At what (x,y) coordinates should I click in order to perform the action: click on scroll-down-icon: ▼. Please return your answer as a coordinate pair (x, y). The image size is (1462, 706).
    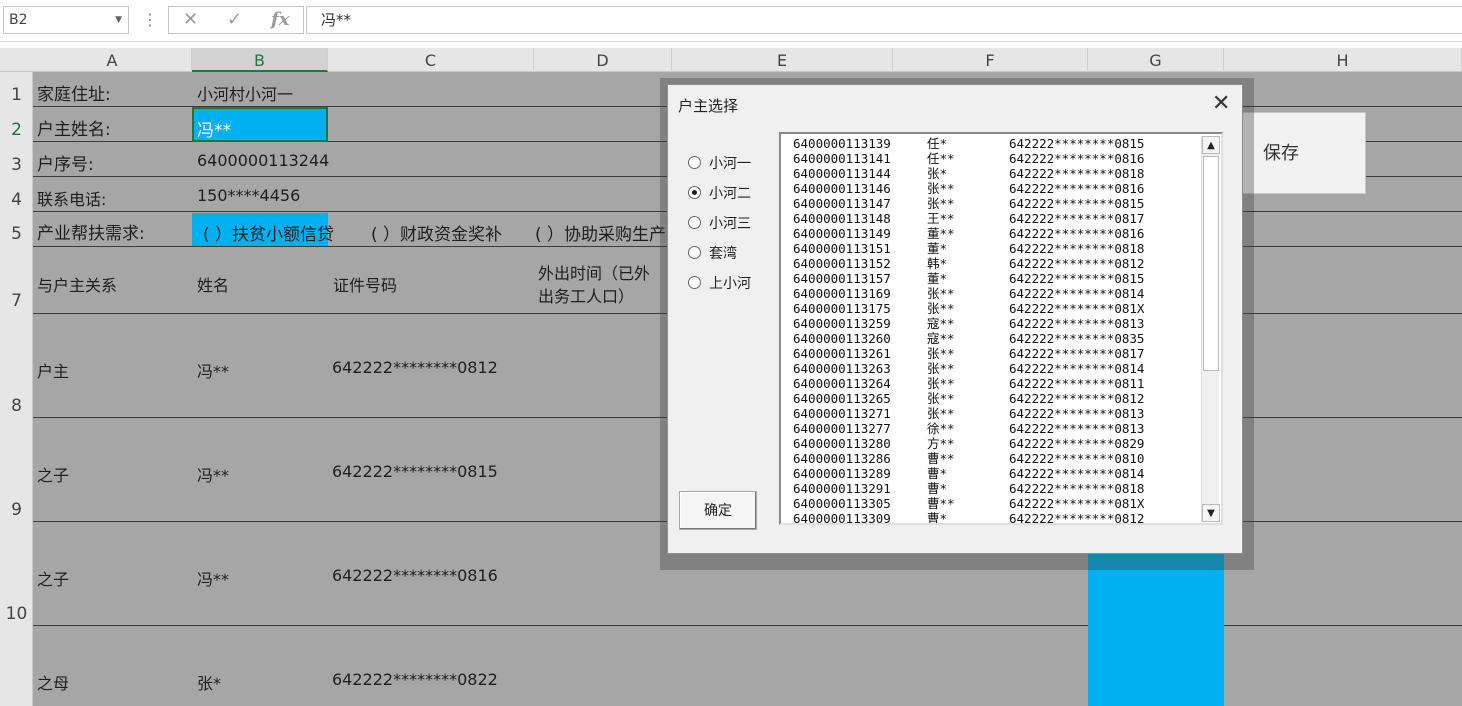
    Looking at the image, I should click on (1211, 513).